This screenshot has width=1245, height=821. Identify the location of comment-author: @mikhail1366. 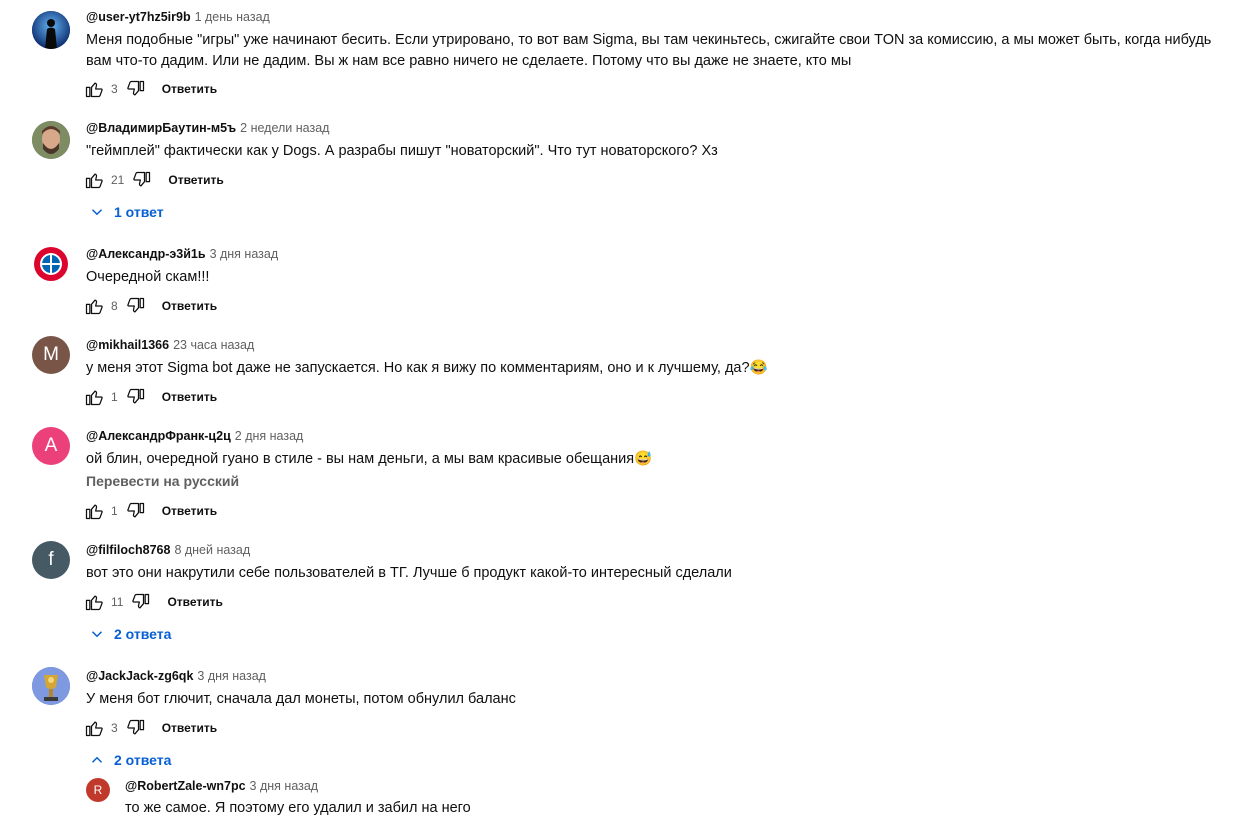
(127, 345).